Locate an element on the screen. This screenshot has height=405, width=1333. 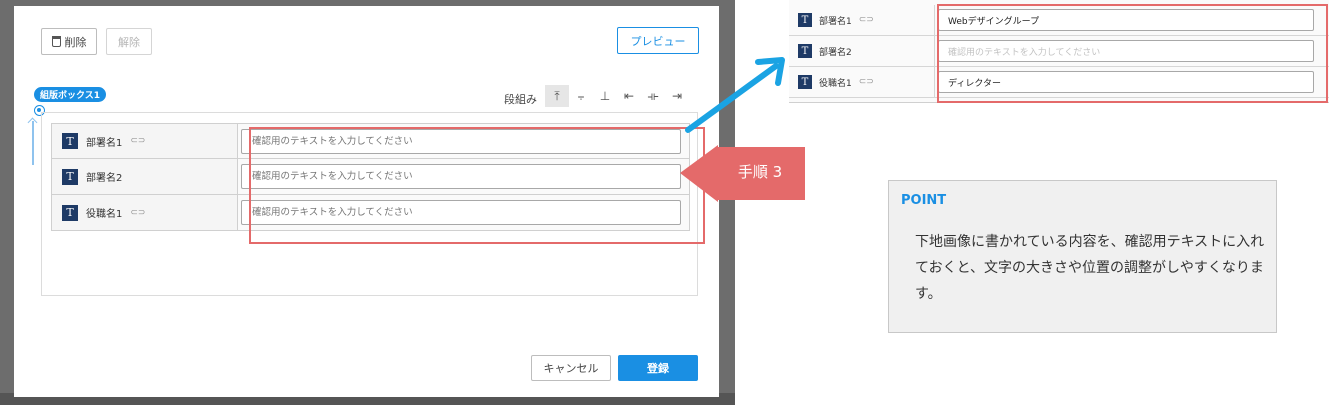
register-label: 登録 is located at coordinates (658, 369).